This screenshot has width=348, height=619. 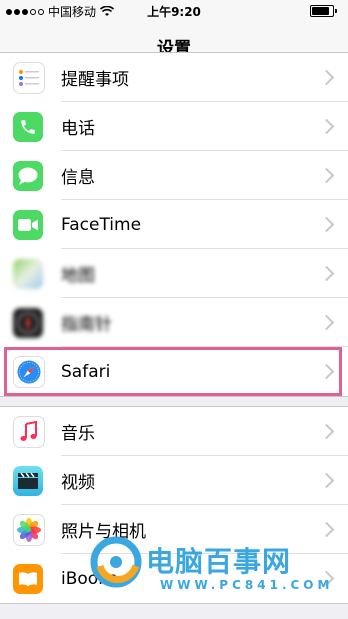 What do you see at coordinates (29, 371) in the screenshot?
I see `safari-icon` at bounding box center [29, 371].